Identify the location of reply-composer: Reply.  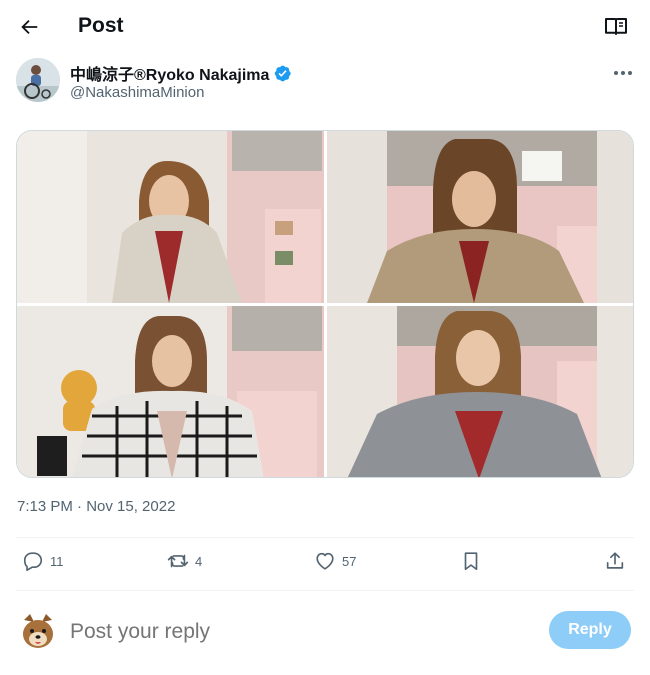
(325, 632).